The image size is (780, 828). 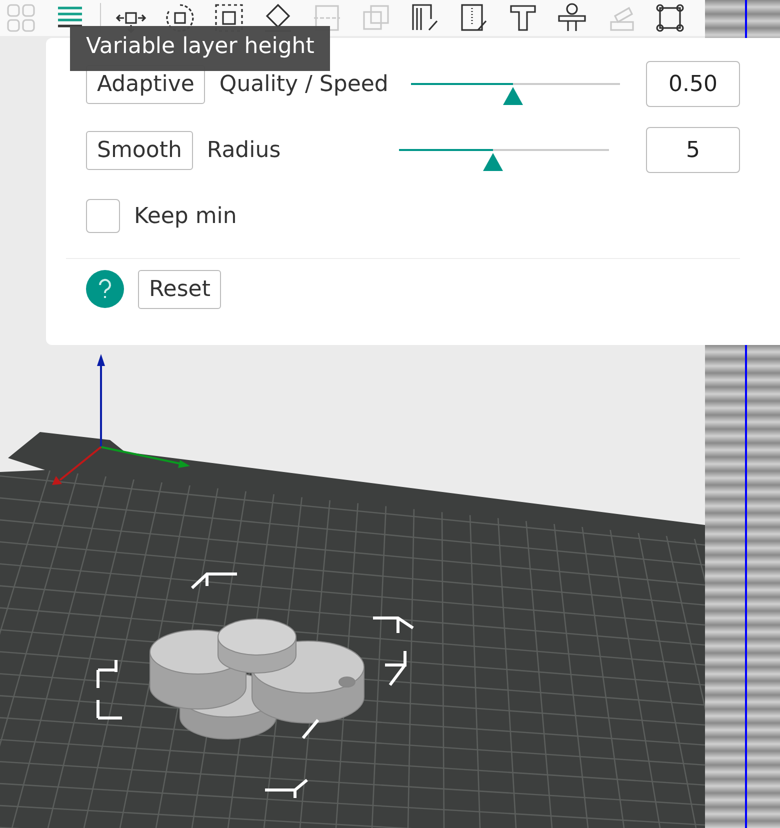 What do you see at coordinates (244, 150) in the screenshot?
I see `slider-label: Radius` at bounding box center [244, 150].